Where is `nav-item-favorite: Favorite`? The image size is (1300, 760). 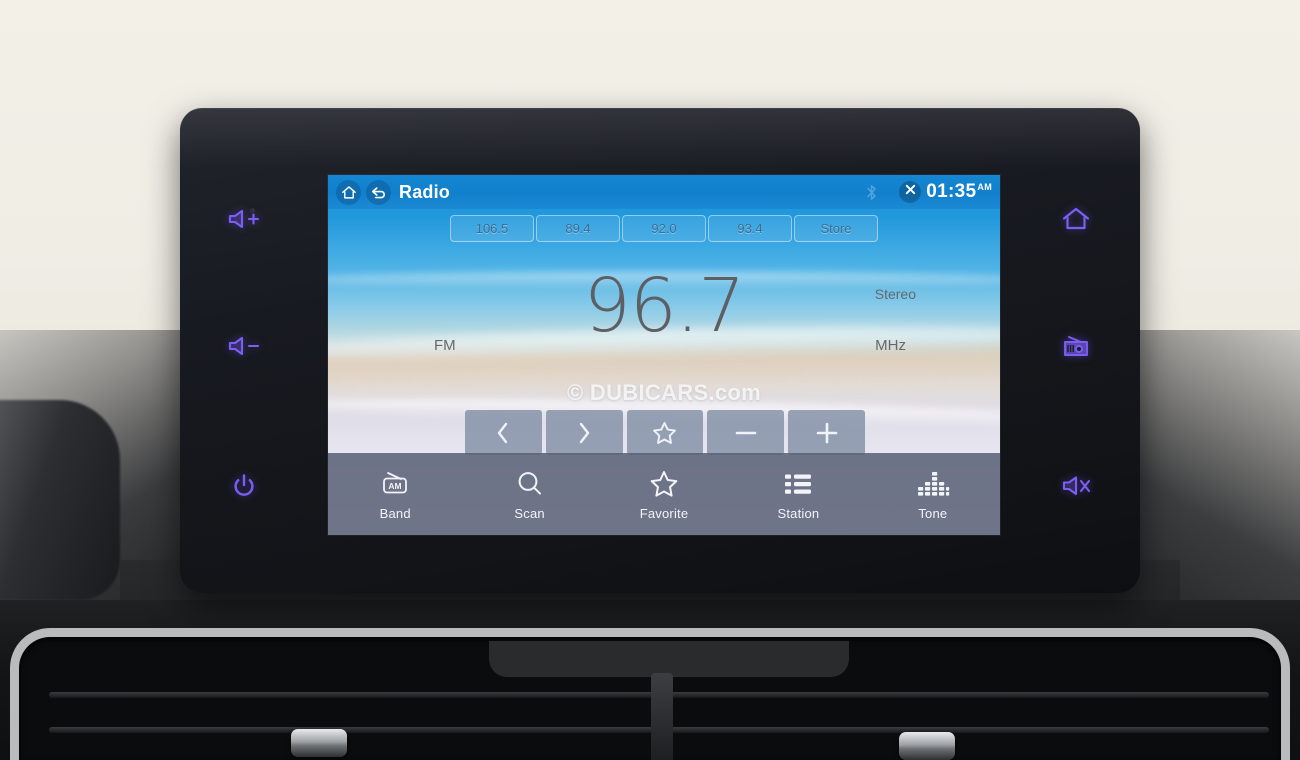 nav-item-favorite: Favorite is located at coordinates (664, 494).